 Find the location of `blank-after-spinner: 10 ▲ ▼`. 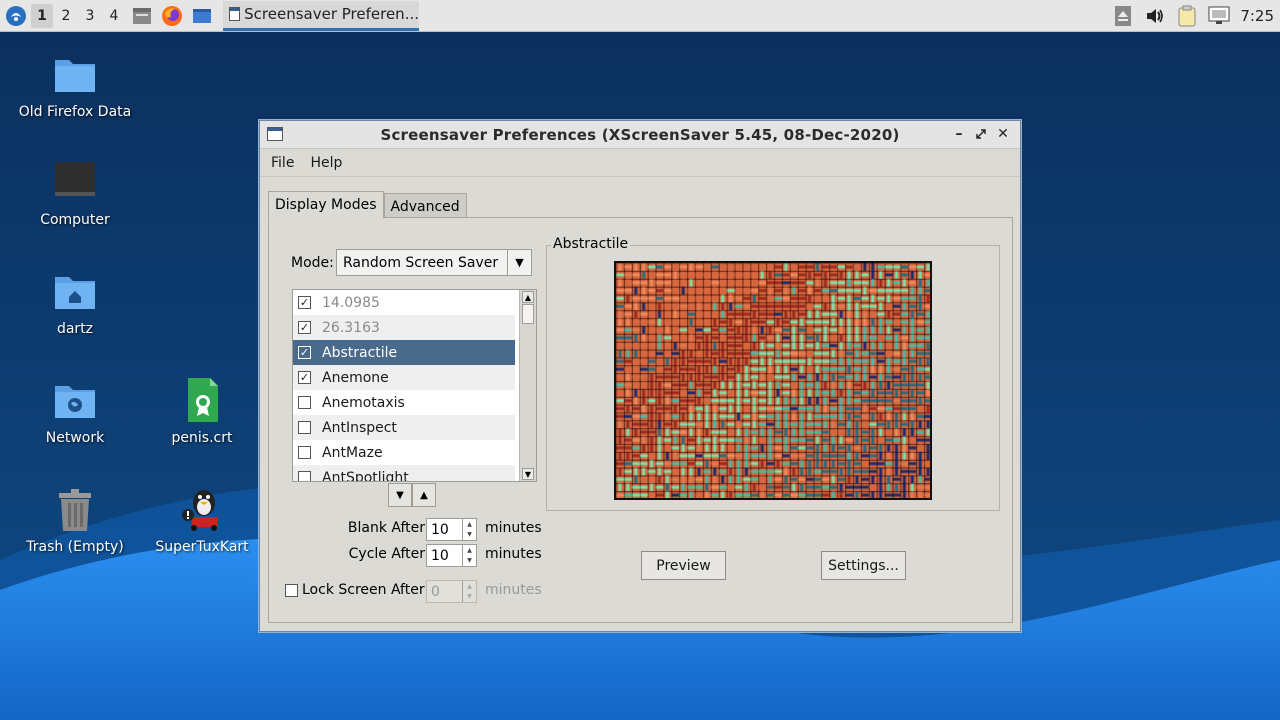

blank-after-spinner: 10 ▲ ▼ is located at coordinates (451, 529).